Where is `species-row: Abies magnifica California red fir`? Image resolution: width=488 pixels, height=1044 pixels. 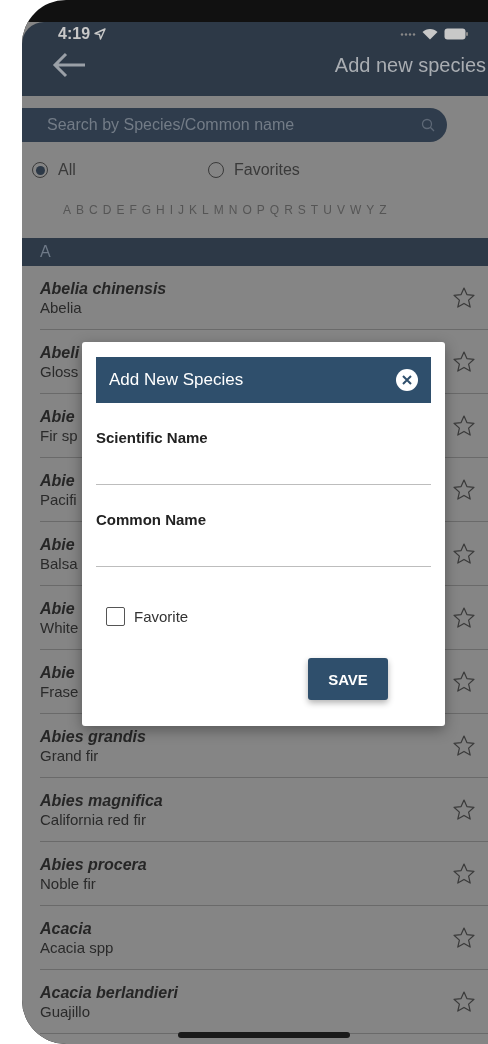
species-row: Abies magnifica California red fir is located at coordinates (264, 810).